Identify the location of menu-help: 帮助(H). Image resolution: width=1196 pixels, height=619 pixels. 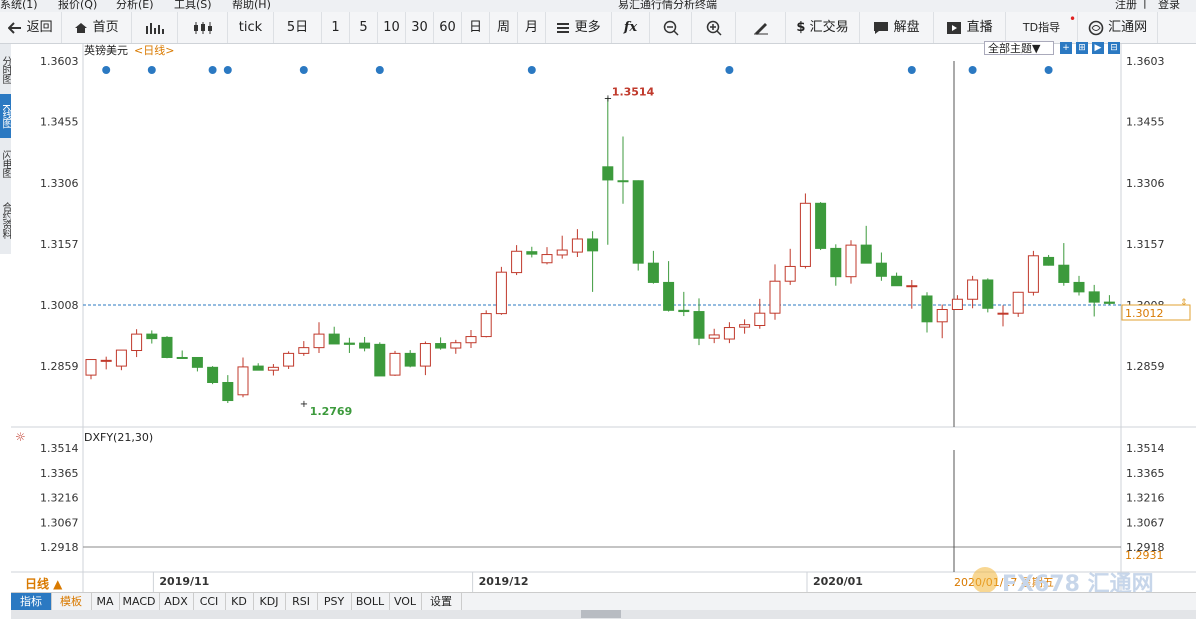
(251, 6).